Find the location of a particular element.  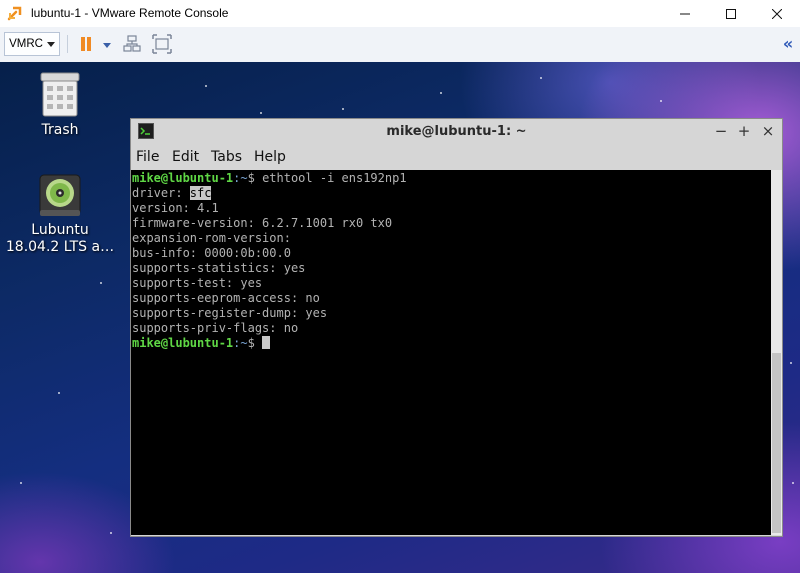

terminal-prompt-line: mike@lubuntu-1:~$ is located at coordinates (269, 343).